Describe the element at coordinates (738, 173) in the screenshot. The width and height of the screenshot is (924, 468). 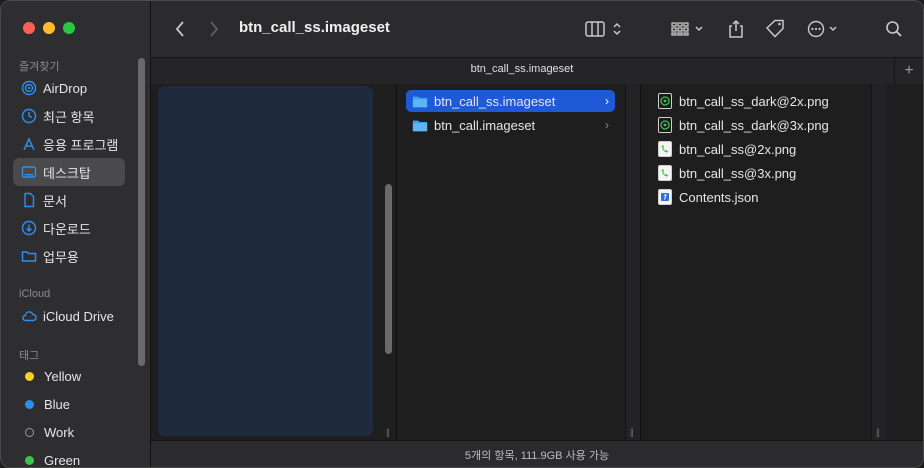
I see `list-item-label: btn_call_ss@3x.png` at that location.